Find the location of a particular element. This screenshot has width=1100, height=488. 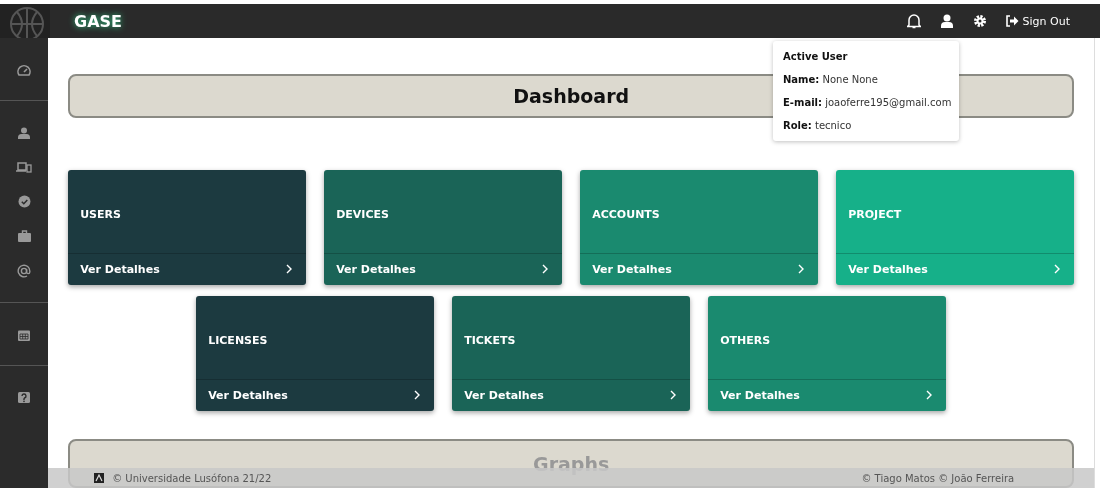

card-title: LICENSES is located at coordinates (238, 339).